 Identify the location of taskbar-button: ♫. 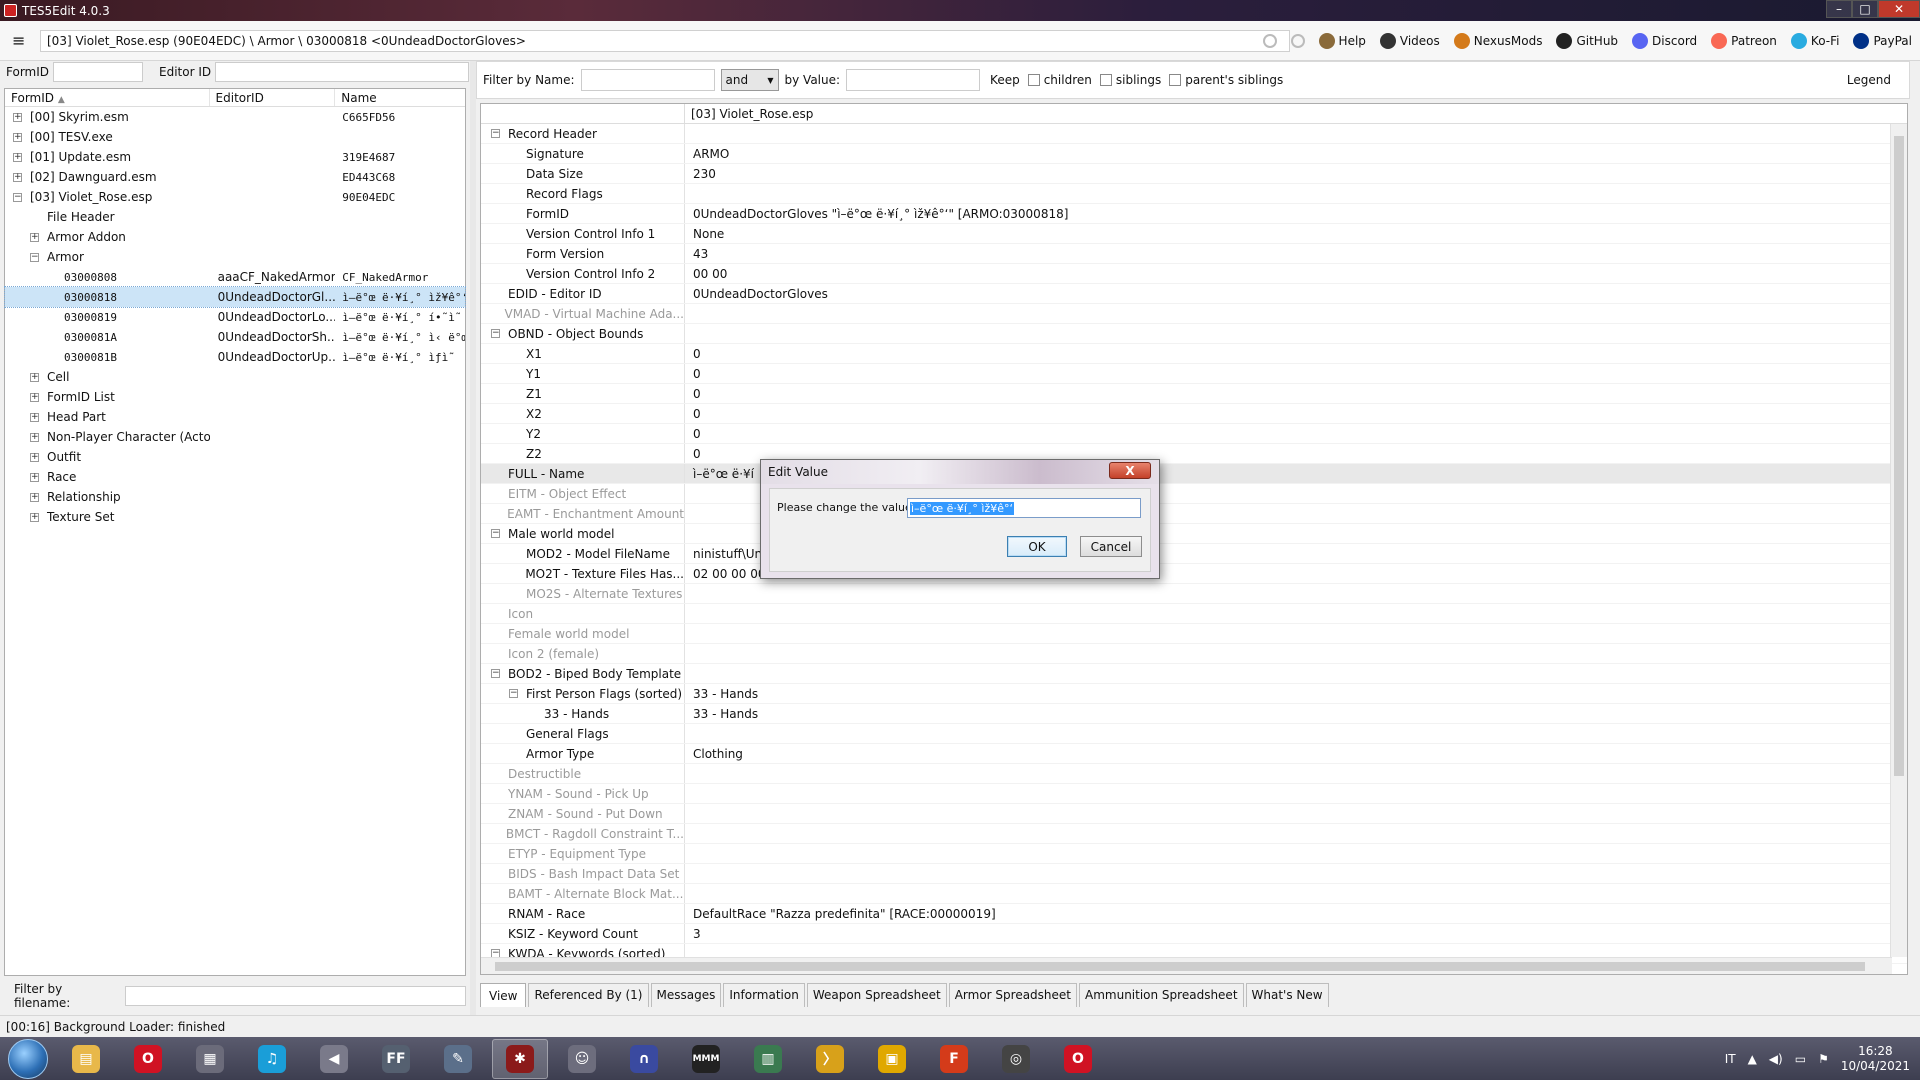
(272, 1059).